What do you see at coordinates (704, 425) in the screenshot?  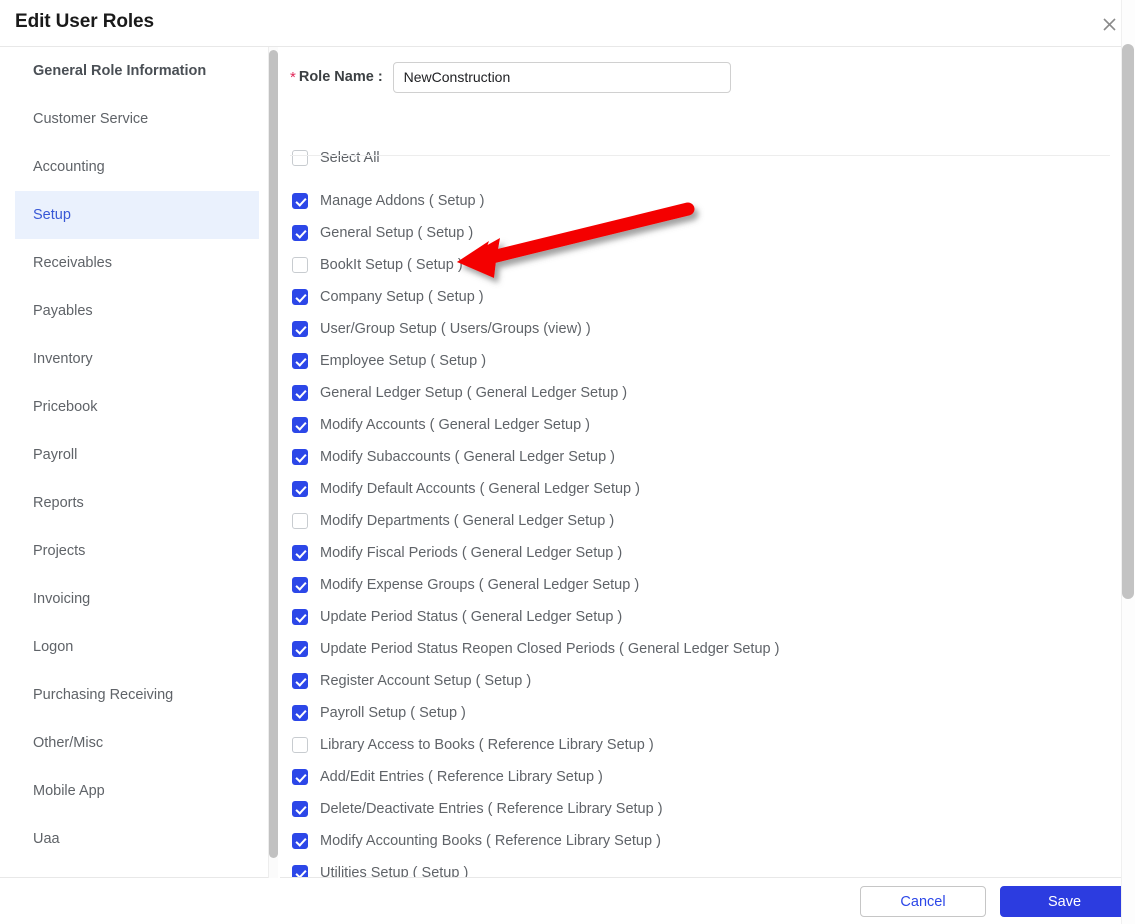 I see `permission-row: Modify Accounts ( General Ledger Setup )` at bounding box center [704, 425].